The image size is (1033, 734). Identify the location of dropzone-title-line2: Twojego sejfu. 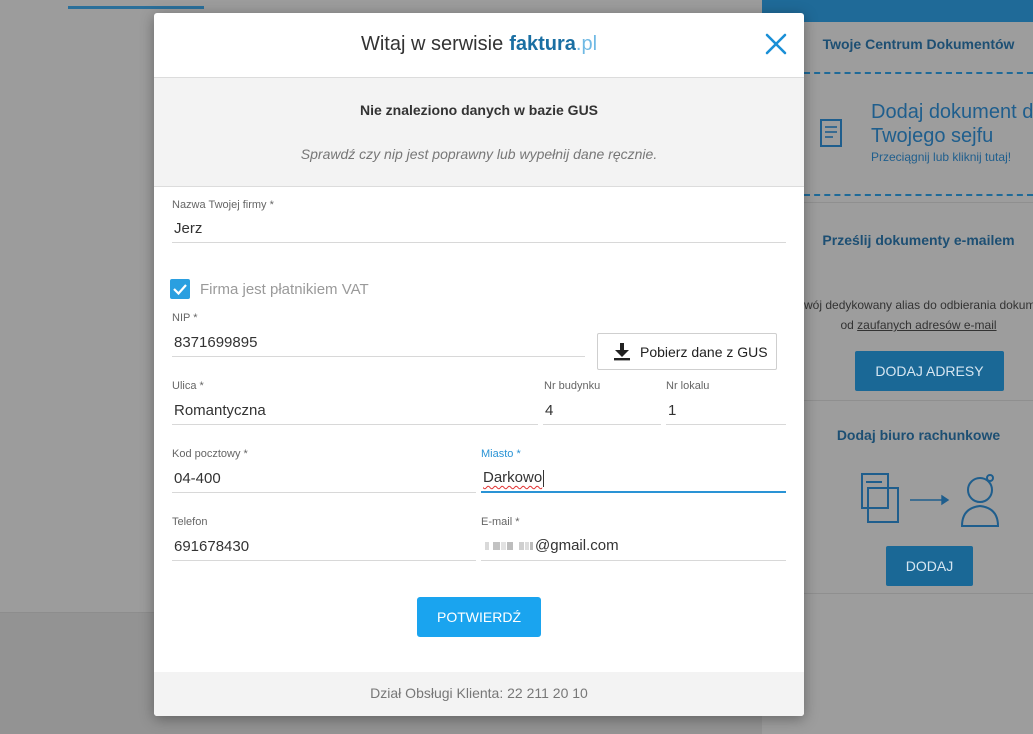
(932, 136).